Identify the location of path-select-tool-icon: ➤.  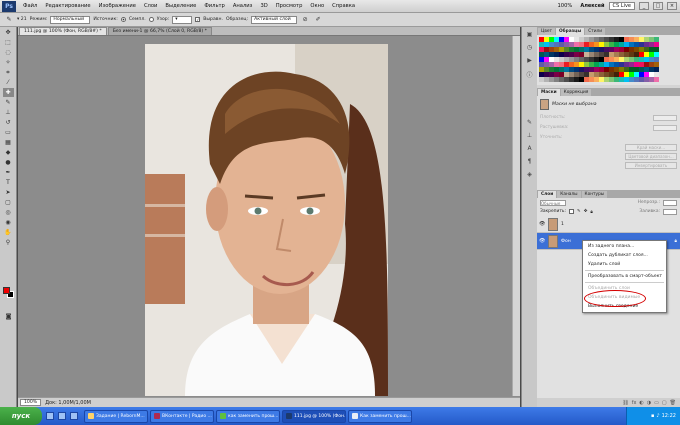
(8, 192).